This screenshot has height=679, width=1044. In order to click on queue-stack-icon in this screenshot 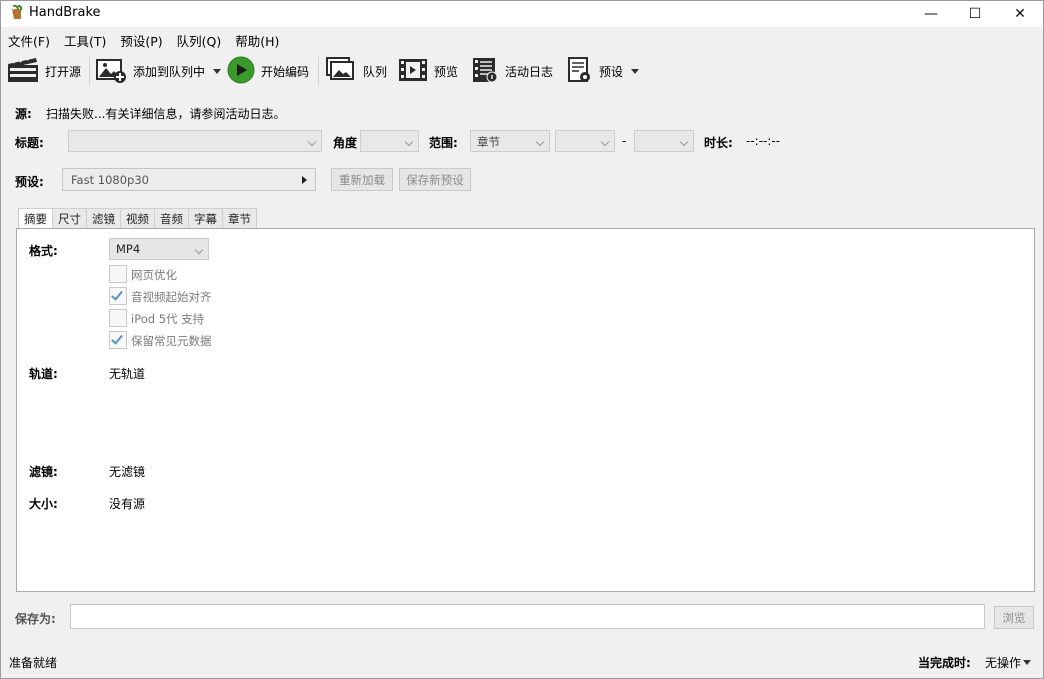, I will do `click(341, 71)`.